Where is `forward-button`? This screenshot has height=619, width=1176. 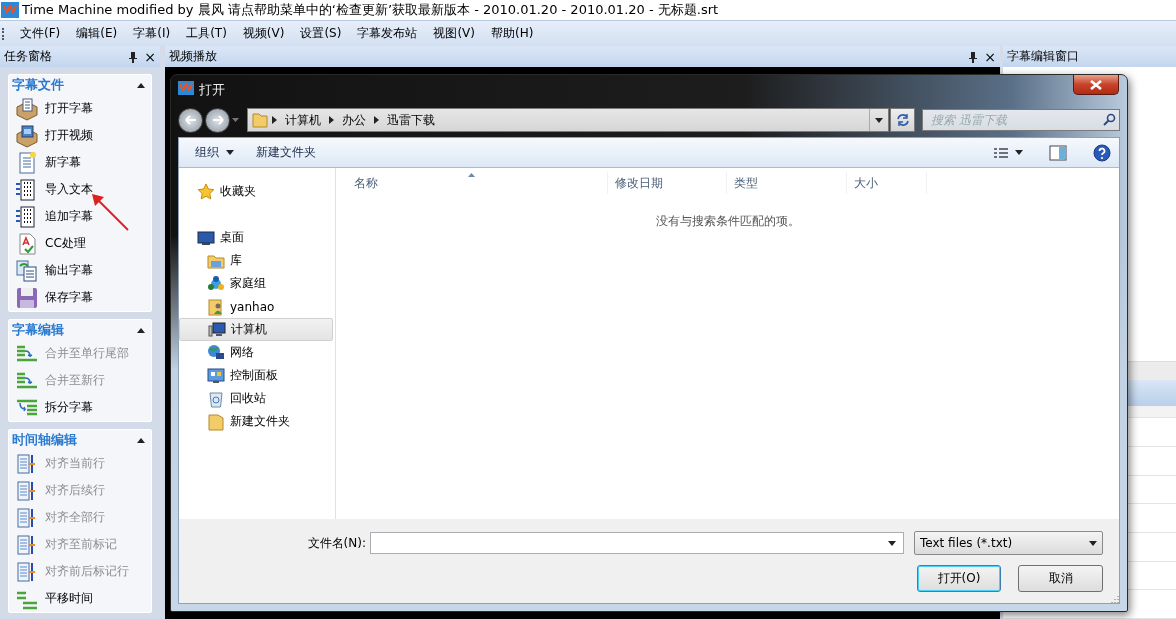
forward-button is located at coordinates (217, 120).